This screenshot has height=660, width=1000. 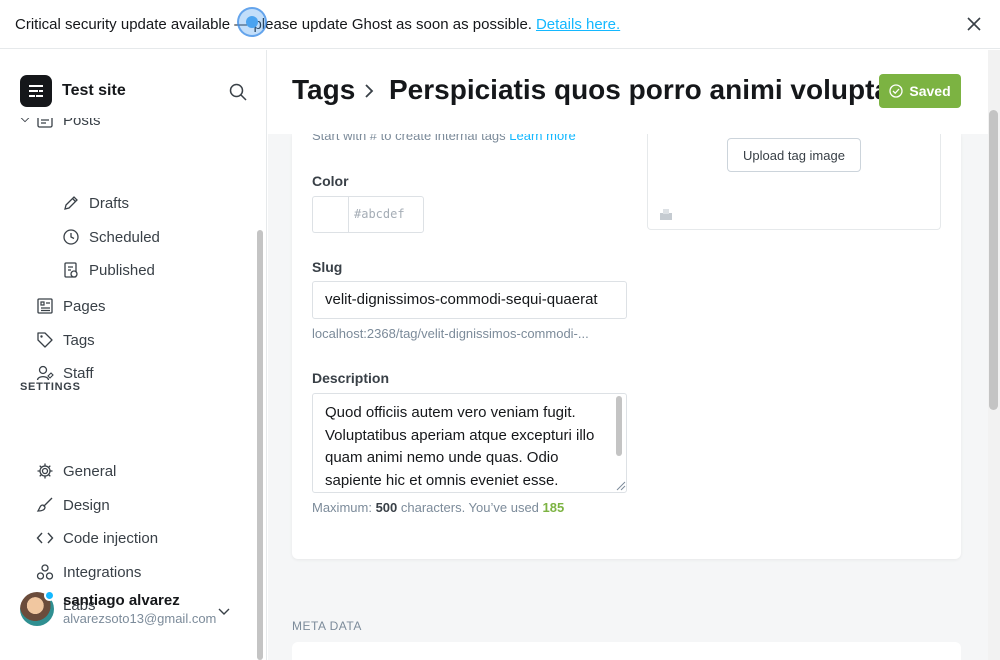 What do you see at coordinates (45, 572) in the screenshot?
I see `integrations-icon` at bounding box center [45, 572].